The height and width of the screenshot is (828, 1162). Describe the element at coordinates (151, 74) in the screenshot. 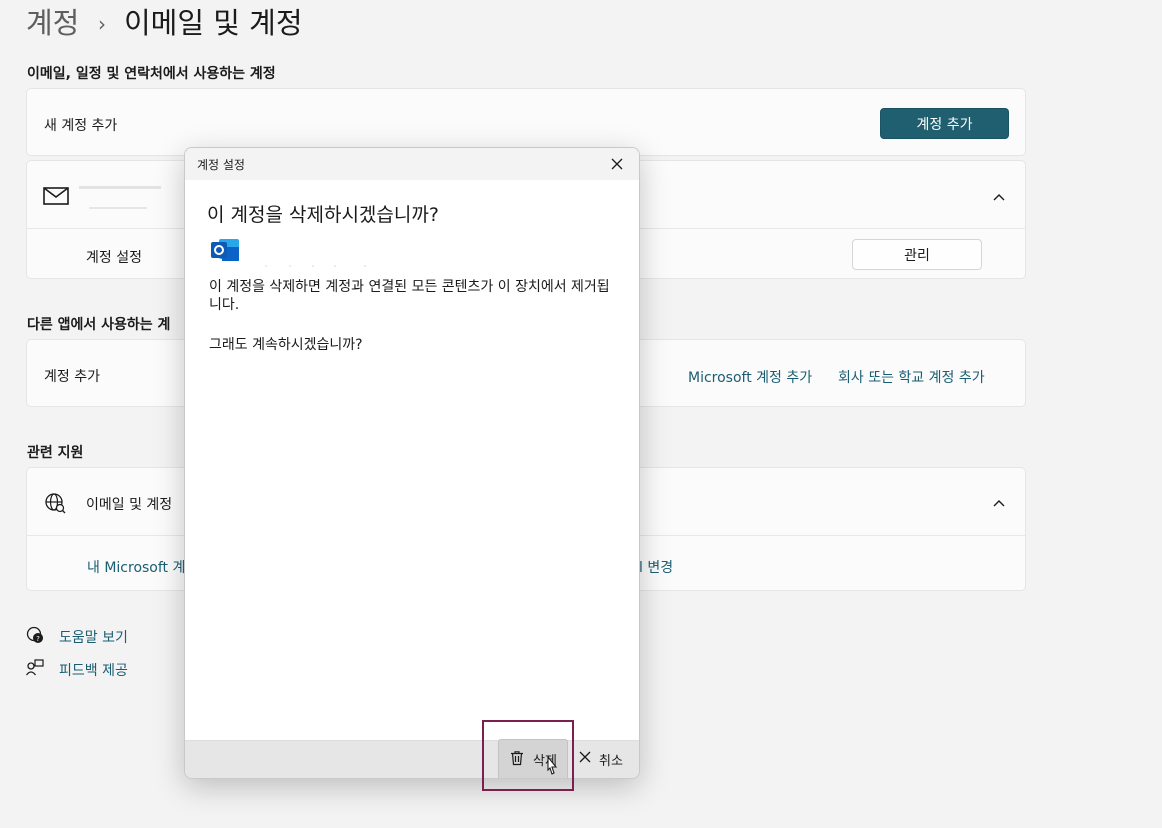

I see `section-title-email: 이메일, 일정 및 연락처에서 사용하는 계정` at that location.